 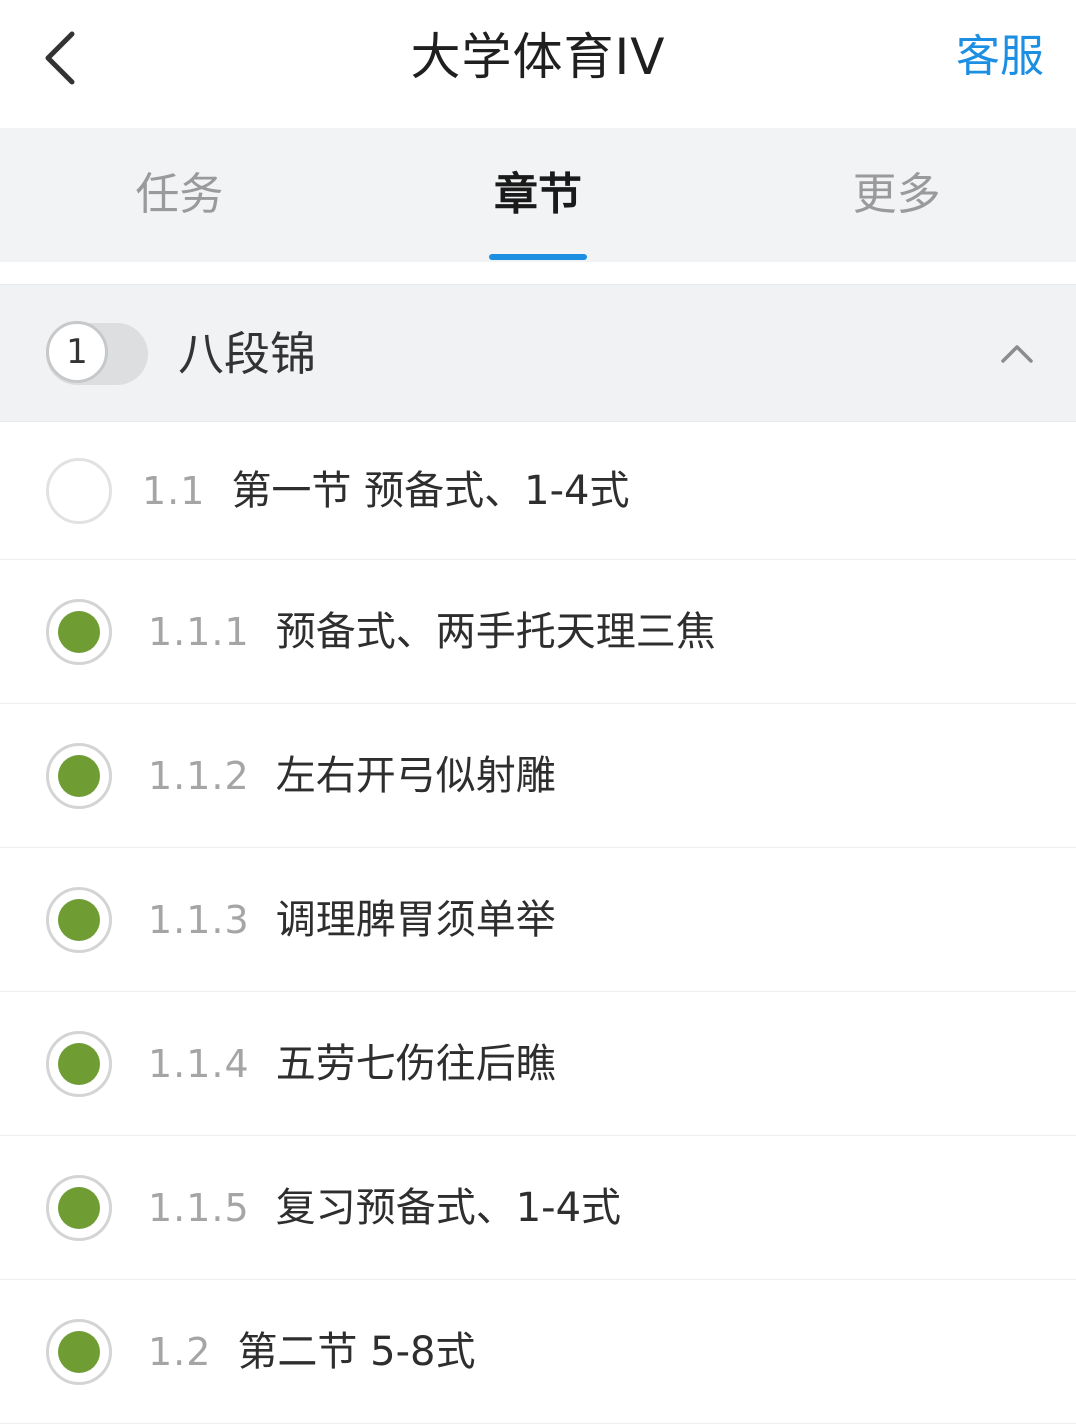 I want to click on list-item-text: 1.1.5 复习预备式、1-4式, so click(x=384, y=1208).